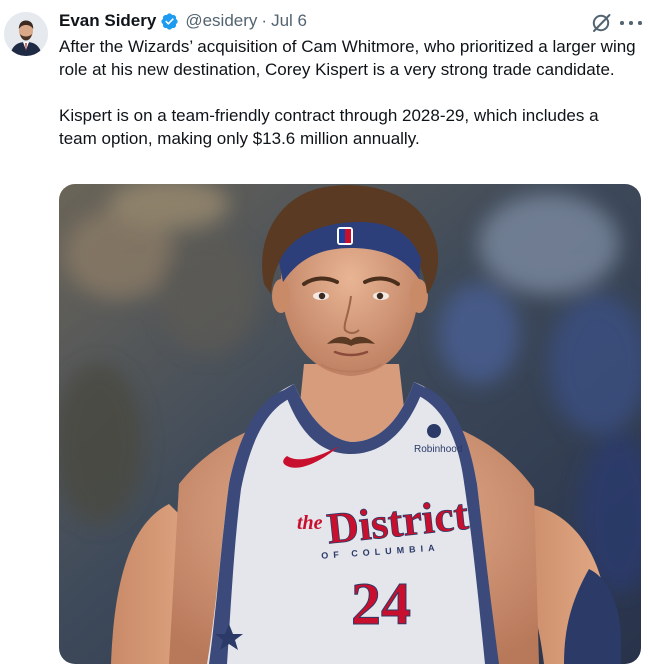  Describe the element at coordinates (381, 604) in the screenshot. I see `jersey-number: 24` at that location.